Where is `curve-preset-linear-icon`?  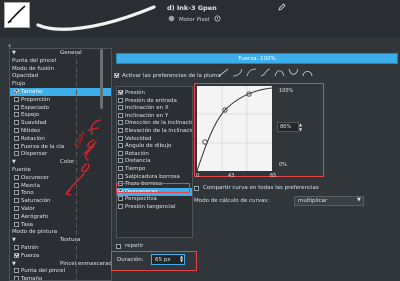
curve-preset-linear-icon is located at coordinates (223, 72).